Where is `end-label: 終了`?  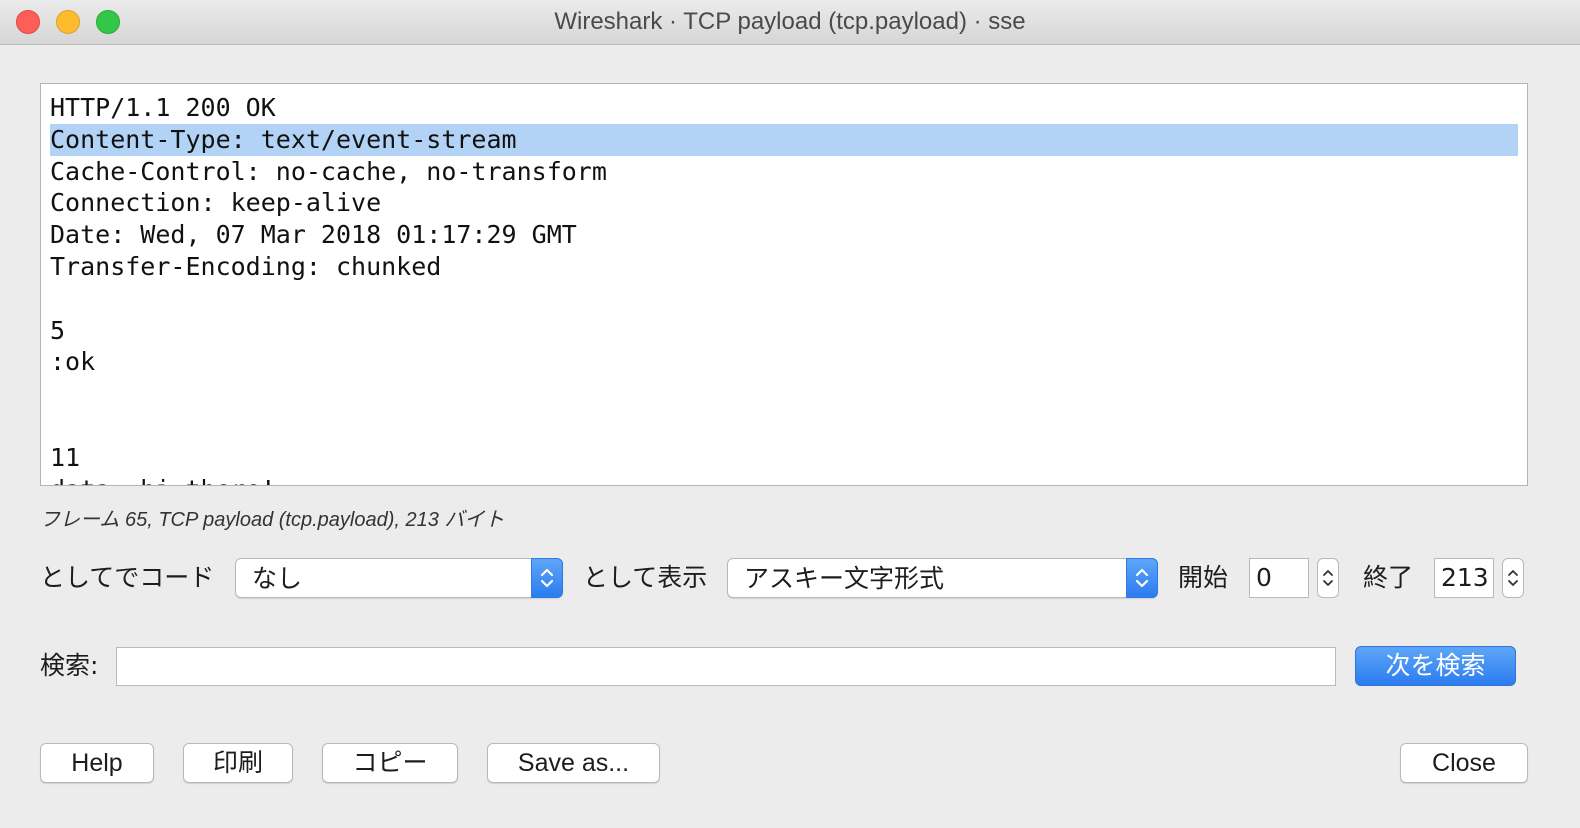 end-label: 終了 is located at coordinates (1388, 577).